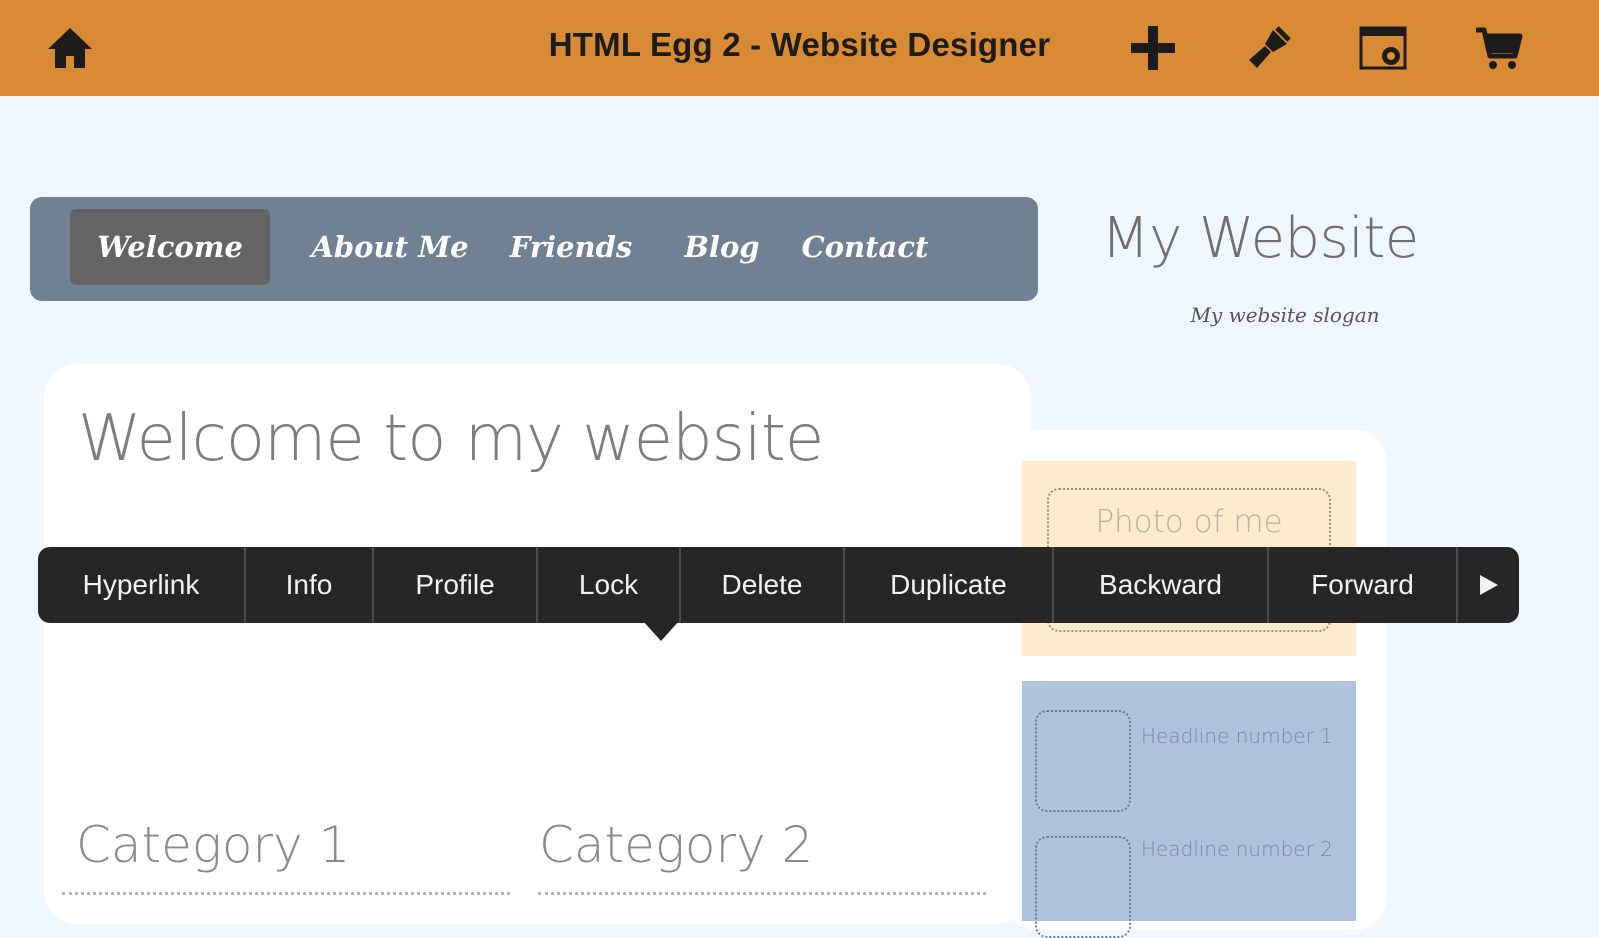  Describe the element at coordinates (213, 845) in the screenshot. I see `category-heading-1: Category 1` at that location.